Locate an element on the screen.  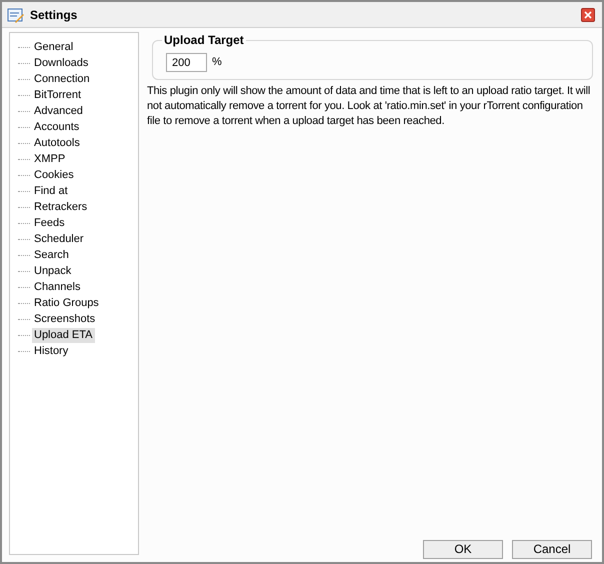
sidebar-item: Downloads is located at coordinates (61, 63).